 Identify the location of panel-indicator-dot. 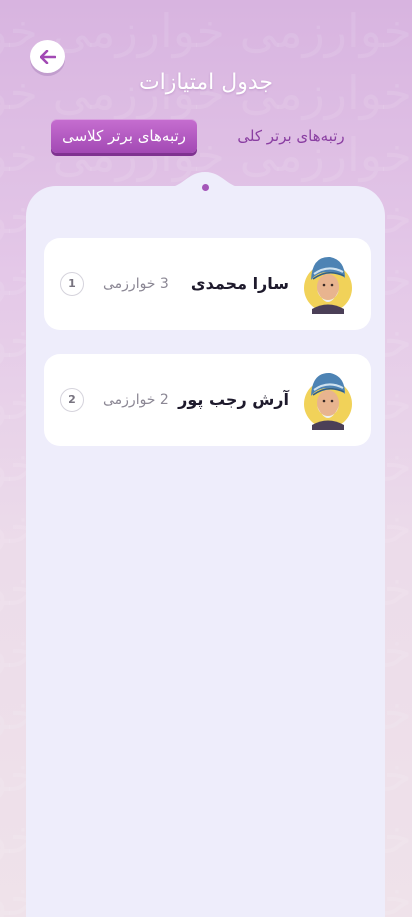
(205, 187).